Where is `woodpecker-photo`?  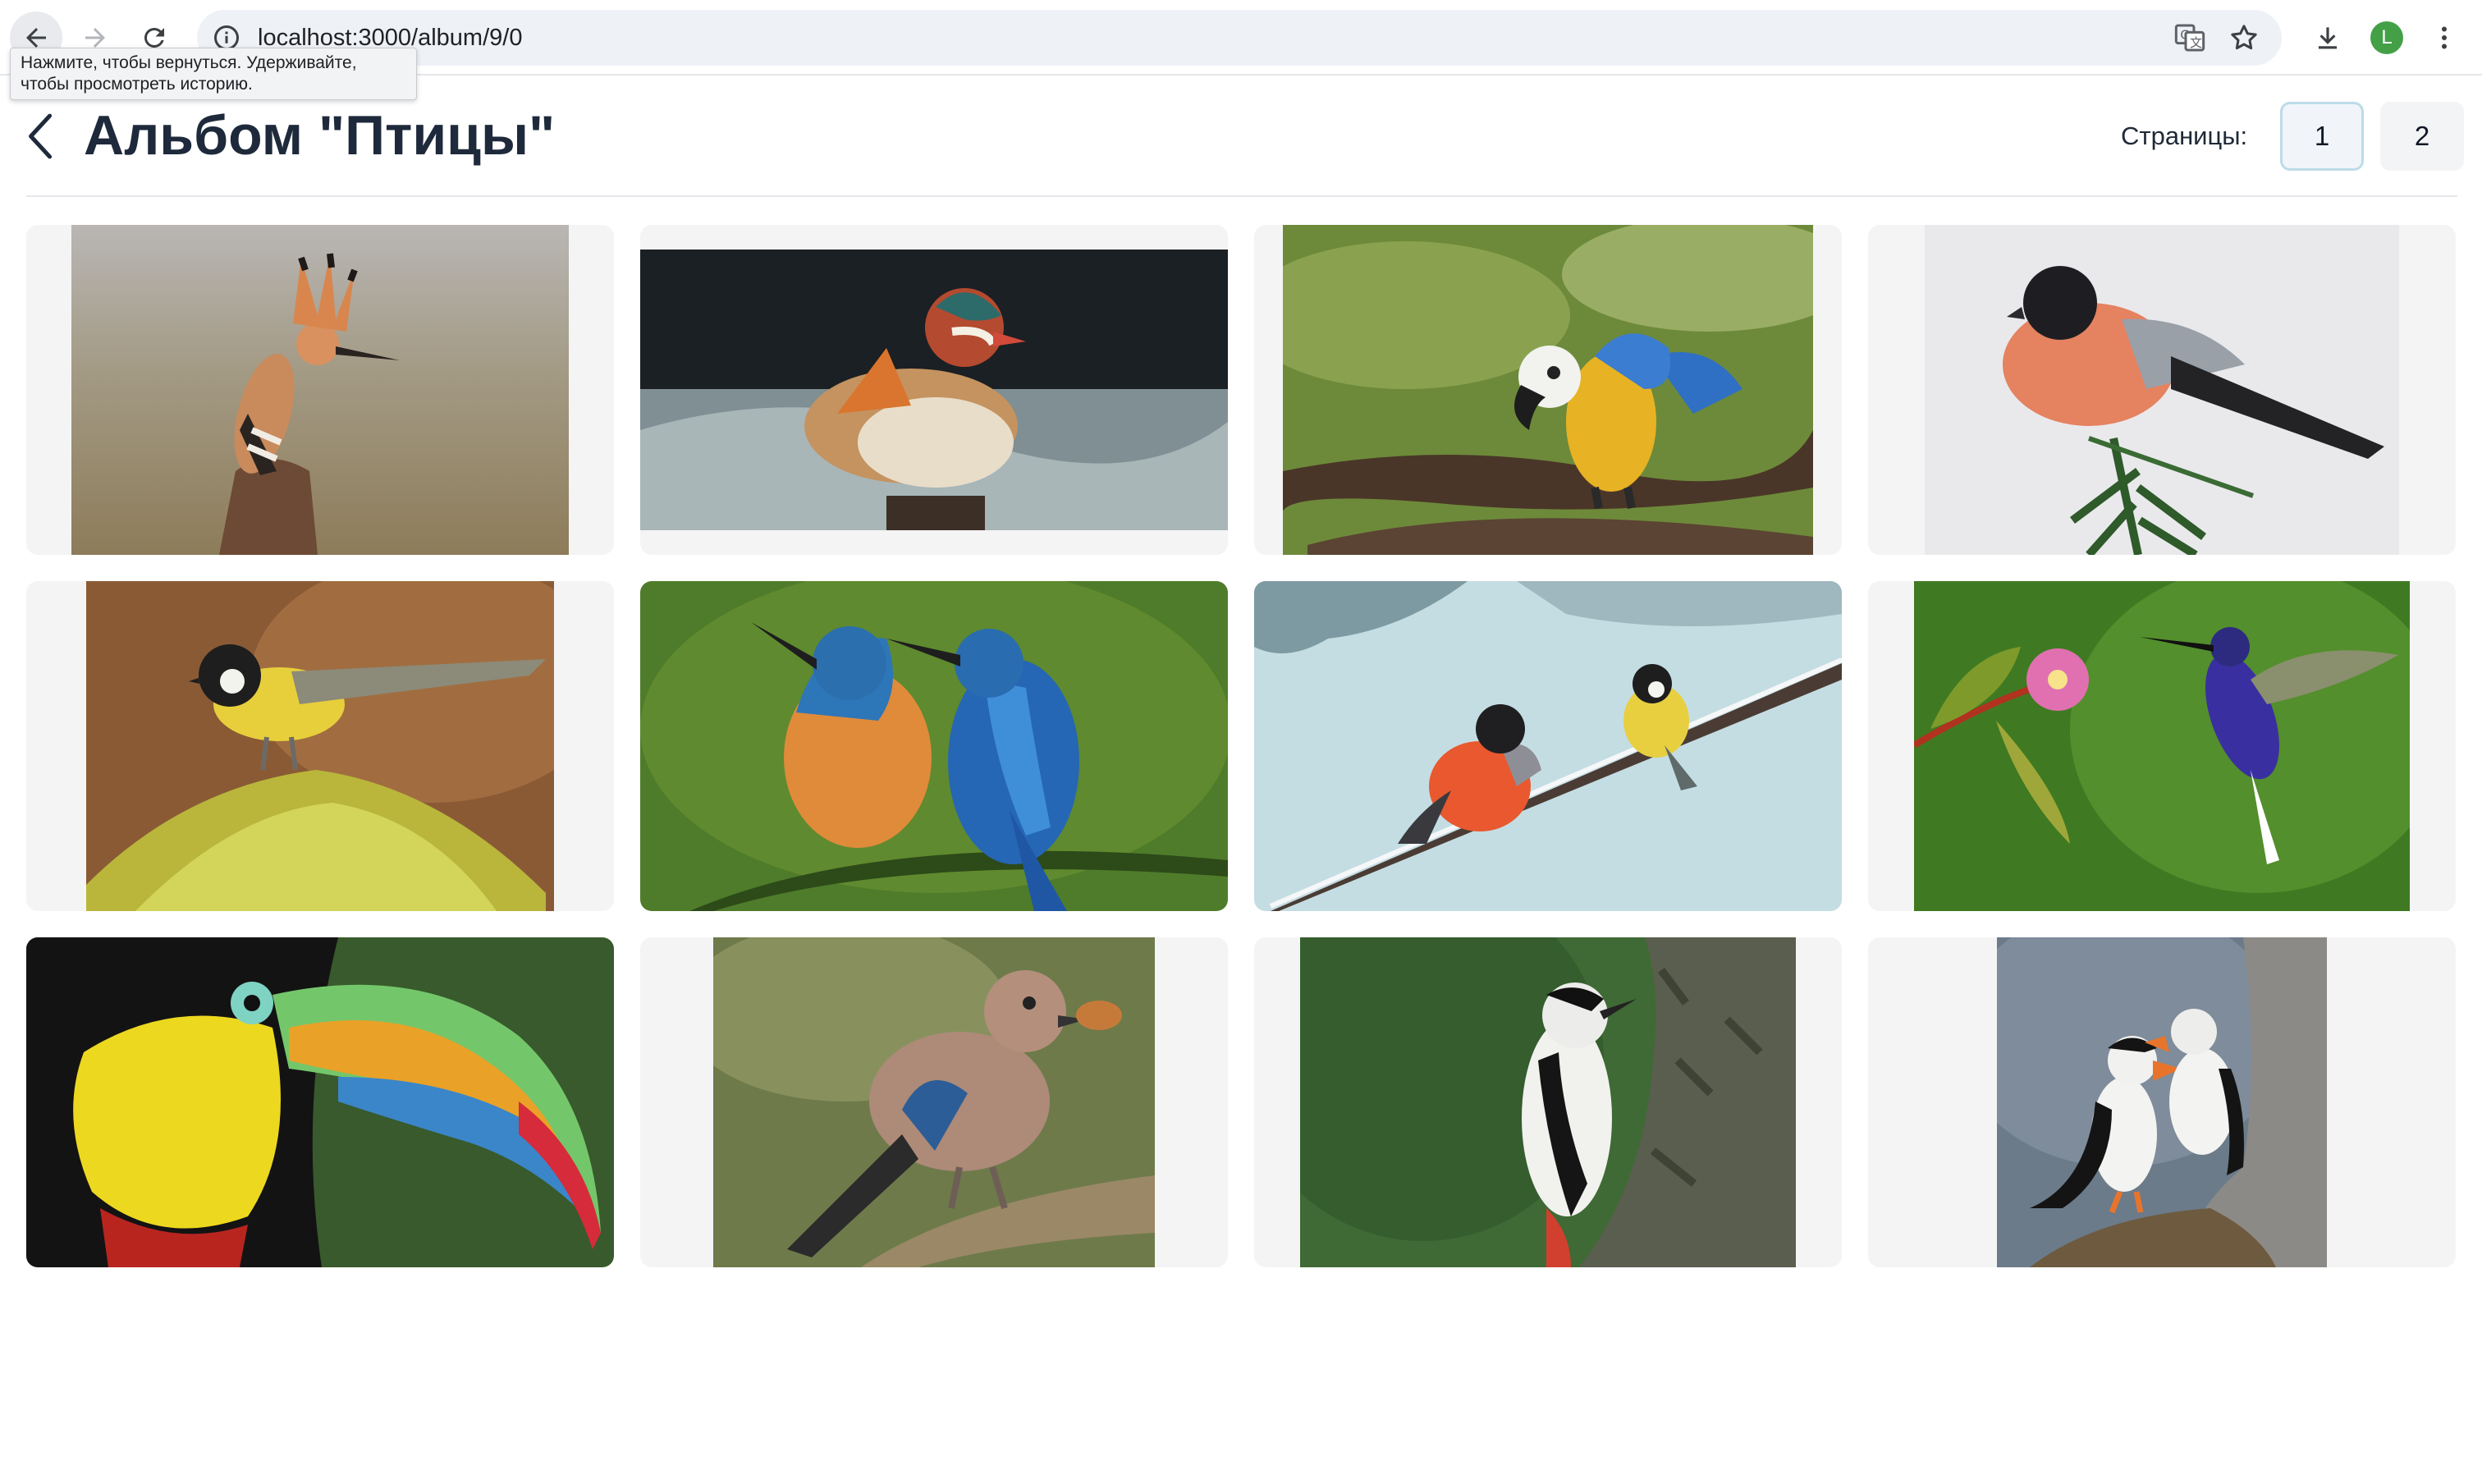
woodpecker-photo is located at coordinates (1548, 1102).